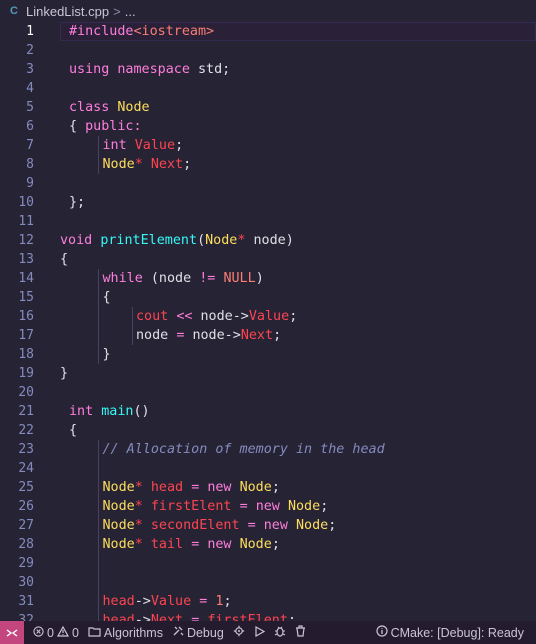  I want to click on line-number: 22, so click(26, 430).